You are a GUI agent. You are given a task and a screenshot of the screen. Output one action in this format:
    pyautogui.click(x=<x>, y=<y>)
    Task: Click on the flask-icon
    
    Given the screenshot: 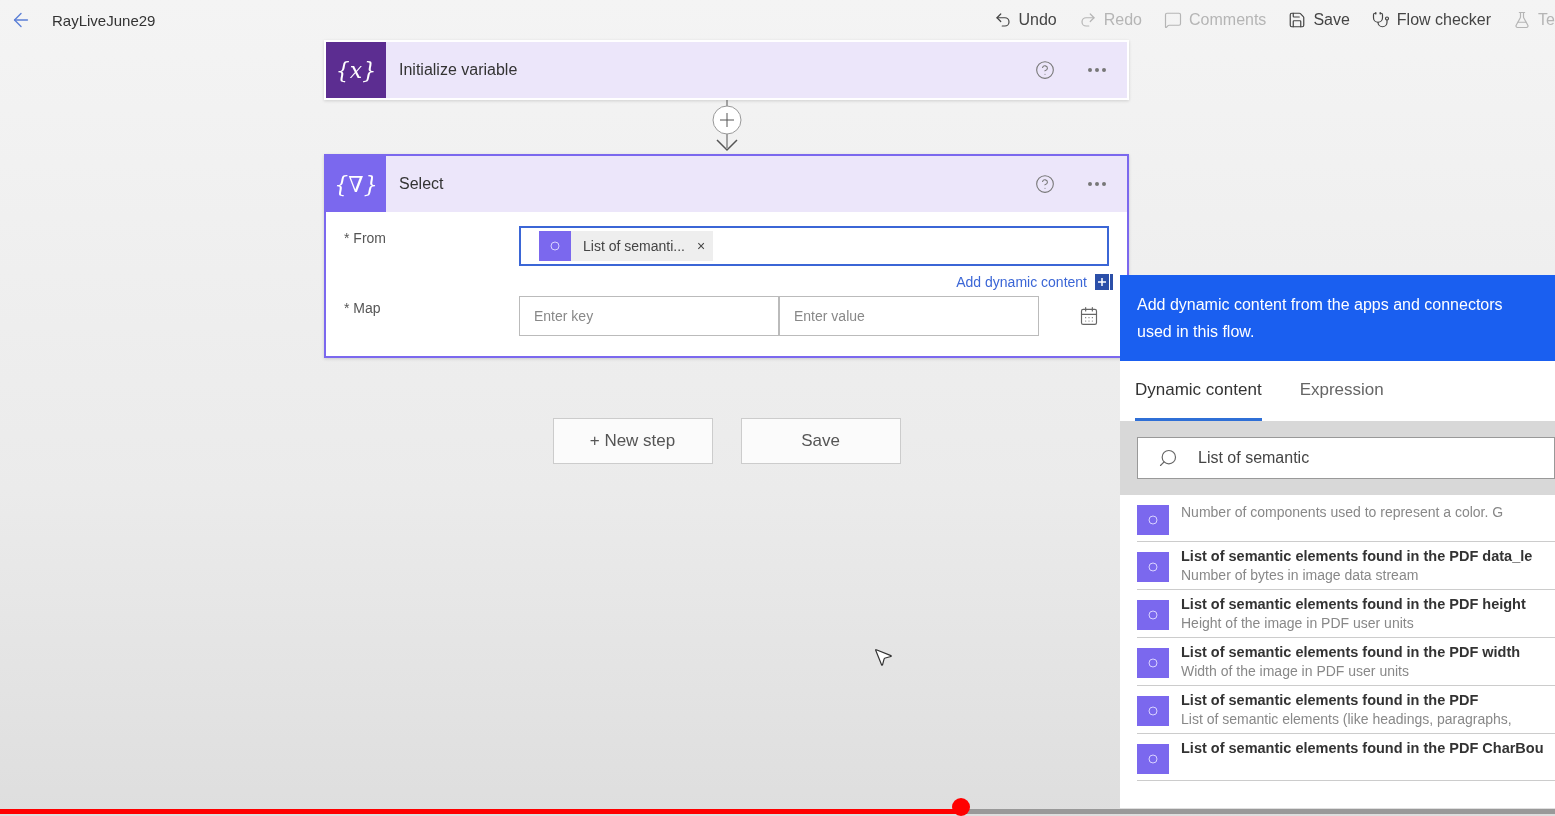 What is the action you would take?
    pyautogui.click(x=1522, y=20)
    